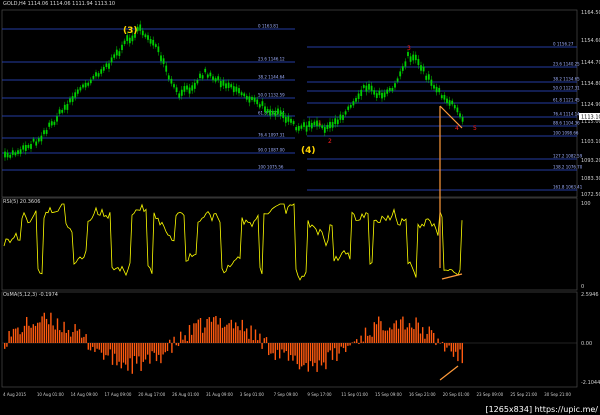 The width and height of the screenshot is (600, 415). I want to click on price-tick-label: 1072.50, so click(590, 195).